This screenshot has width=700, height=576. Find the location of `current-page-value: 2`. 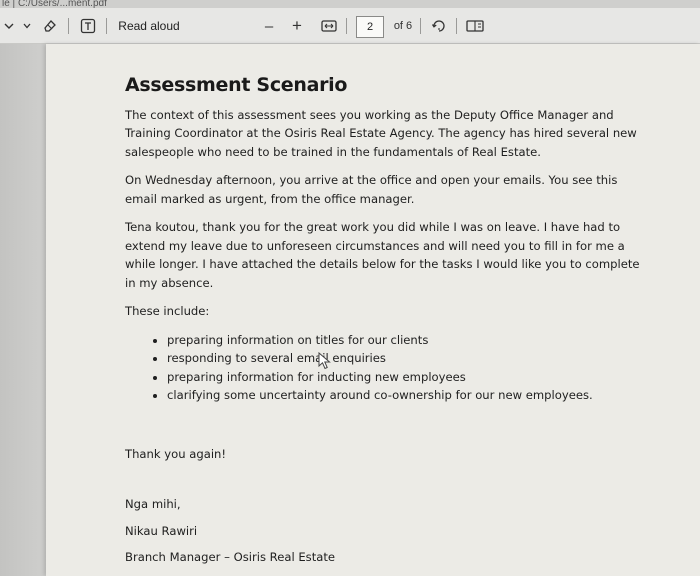

current-page-value: 2 is located at coordinates (370, 27).